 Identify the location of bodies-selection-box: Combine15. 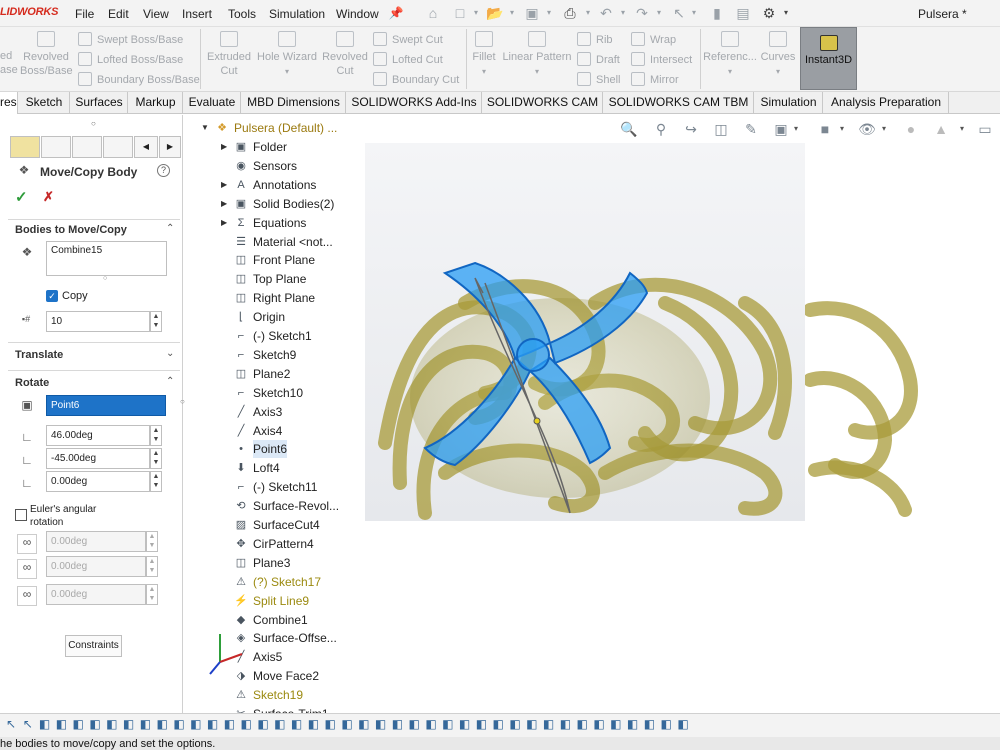
(106, 258).